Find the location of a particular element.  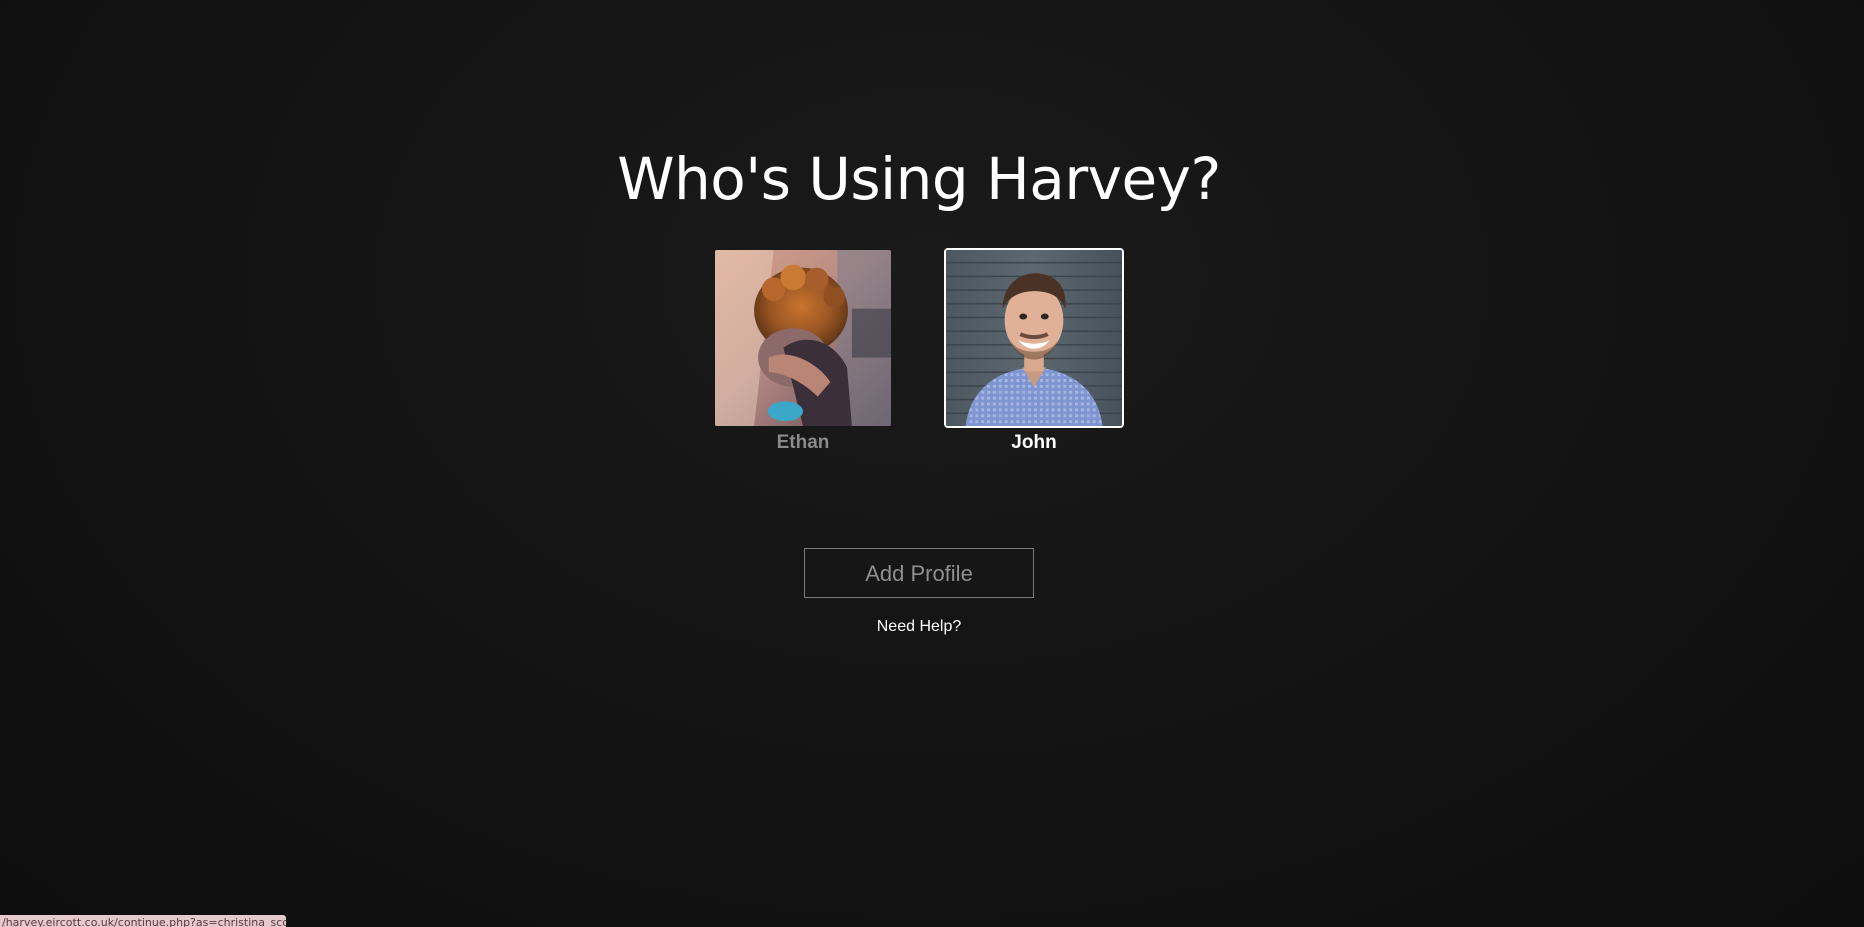

profile-name: Ethan is located at coordinates (803, 442).